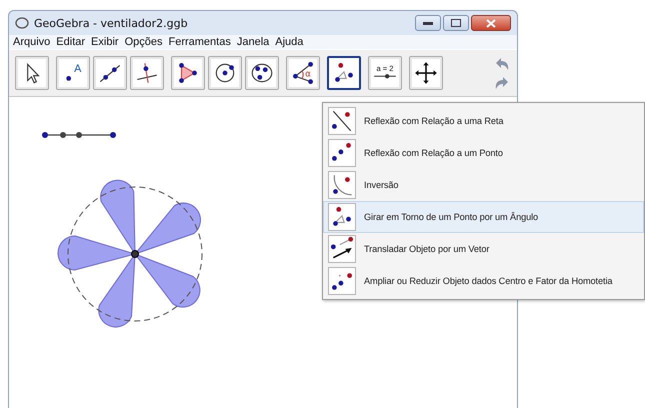 This screenshot has width=645, height=408. I want to click on maximize-icon, so click(456, 23).